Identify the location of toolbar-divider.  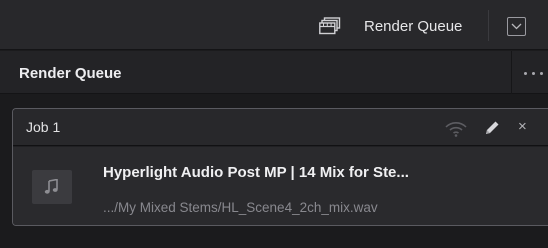
(488, 25).